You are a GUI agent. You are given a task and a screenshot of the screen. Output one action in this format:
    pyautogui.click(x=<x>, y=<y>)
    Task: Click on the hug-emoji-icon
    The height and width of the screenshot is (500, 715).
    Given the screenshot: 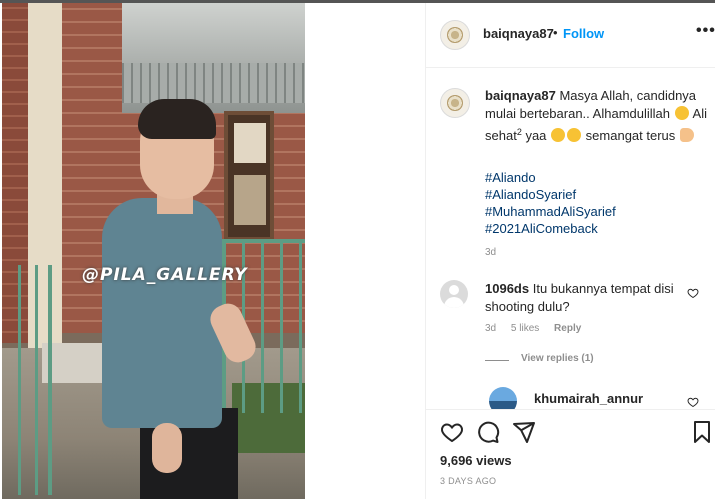 What is the action you would take?
    pyautogui.click(x=574, y=135)
    